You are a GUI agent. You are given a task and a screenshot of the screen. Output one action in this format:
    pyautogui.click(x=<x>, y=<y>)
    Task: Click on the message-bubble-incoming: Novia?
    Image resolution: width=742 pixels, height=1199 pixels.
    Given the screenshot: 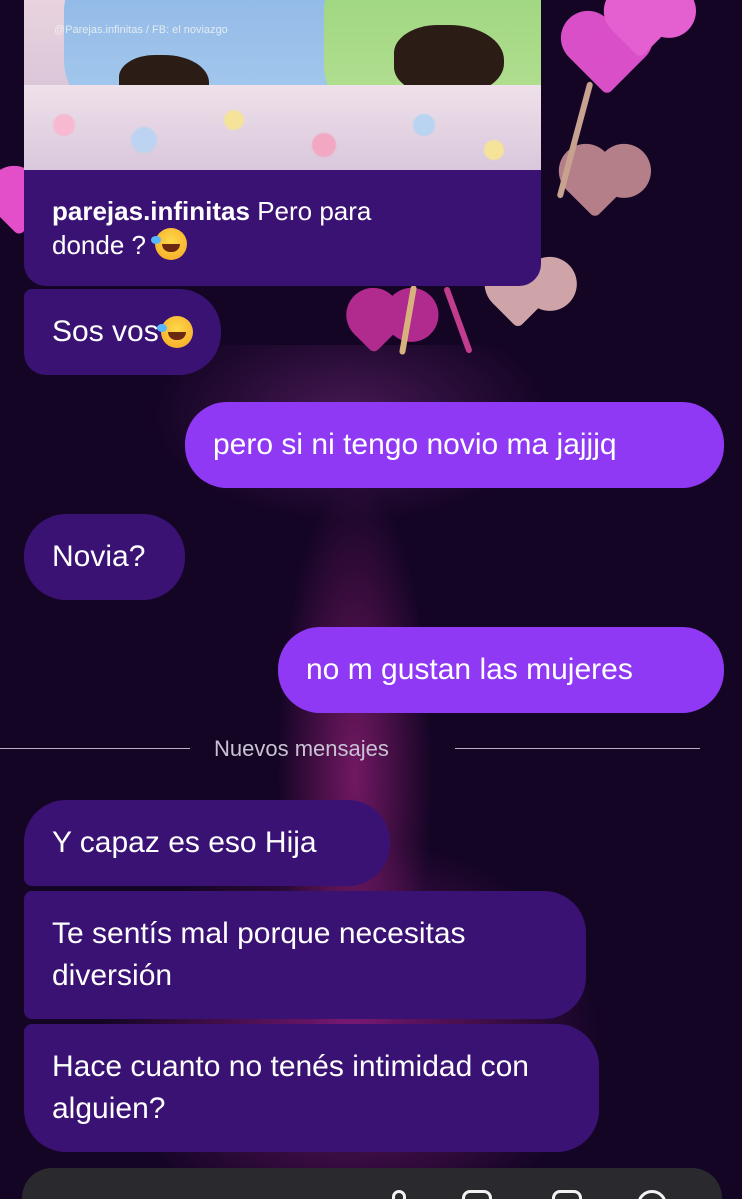 What is the action you would take?
    pyautogui.click(x=104, y=557)
    